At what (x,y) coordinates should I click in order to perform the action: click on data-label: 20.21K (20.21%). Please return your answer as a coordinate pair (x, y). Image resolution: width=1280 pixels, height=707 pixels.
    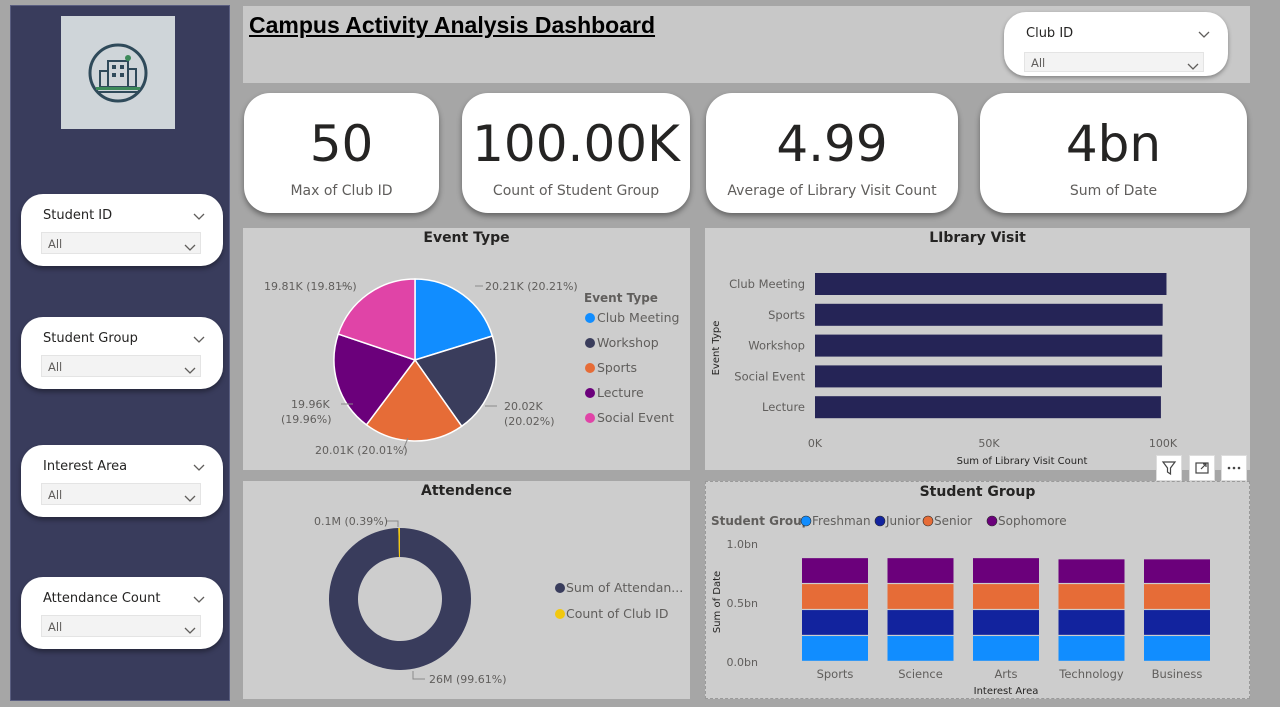
    Looking at the image, I should click on (531, 286).